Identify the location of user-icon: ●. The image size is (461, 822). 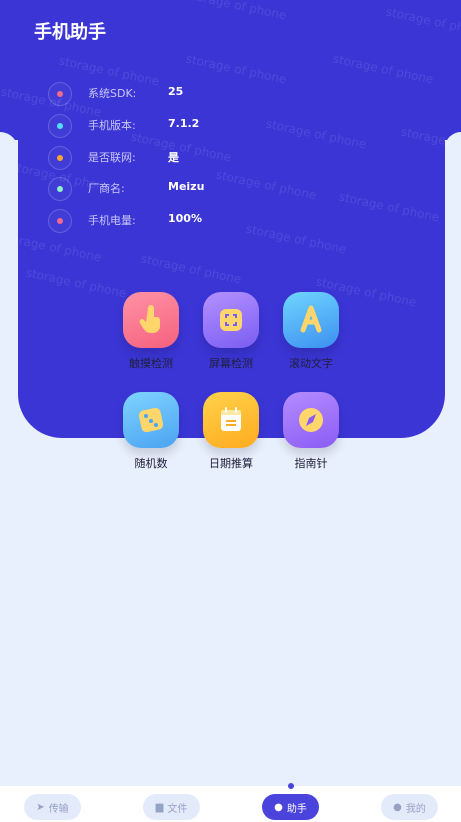
(397, 807).